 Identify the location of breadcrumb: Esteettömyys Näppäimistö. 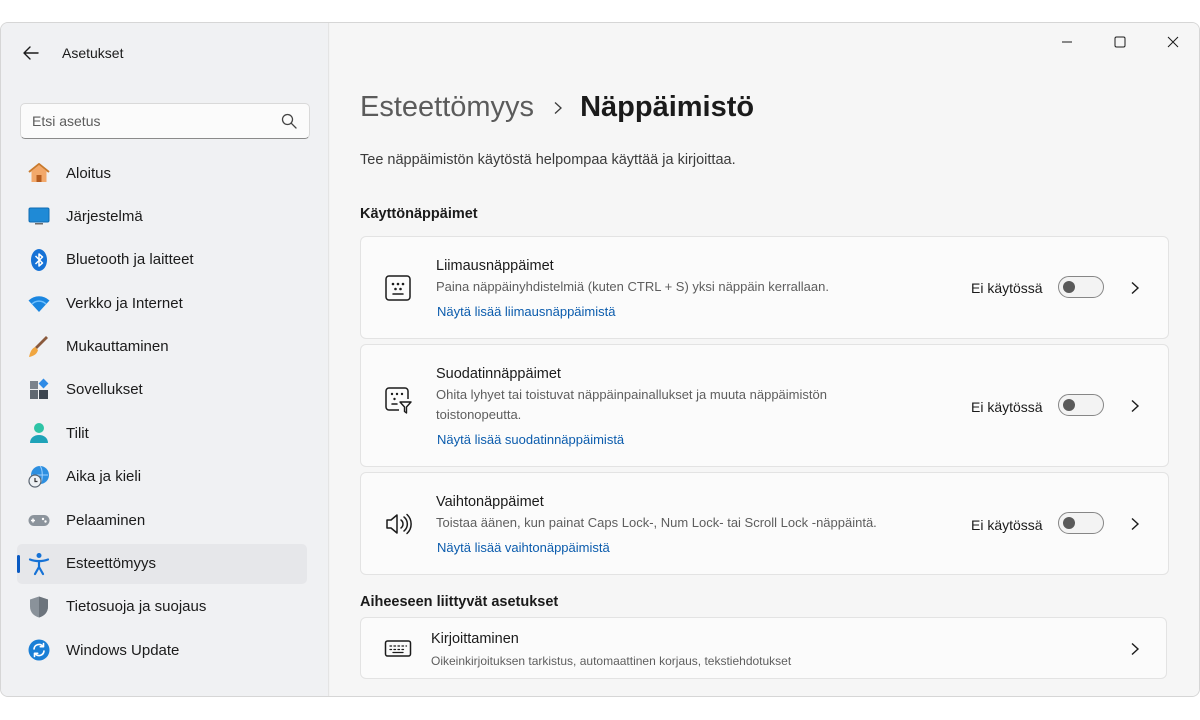
(557, 107).